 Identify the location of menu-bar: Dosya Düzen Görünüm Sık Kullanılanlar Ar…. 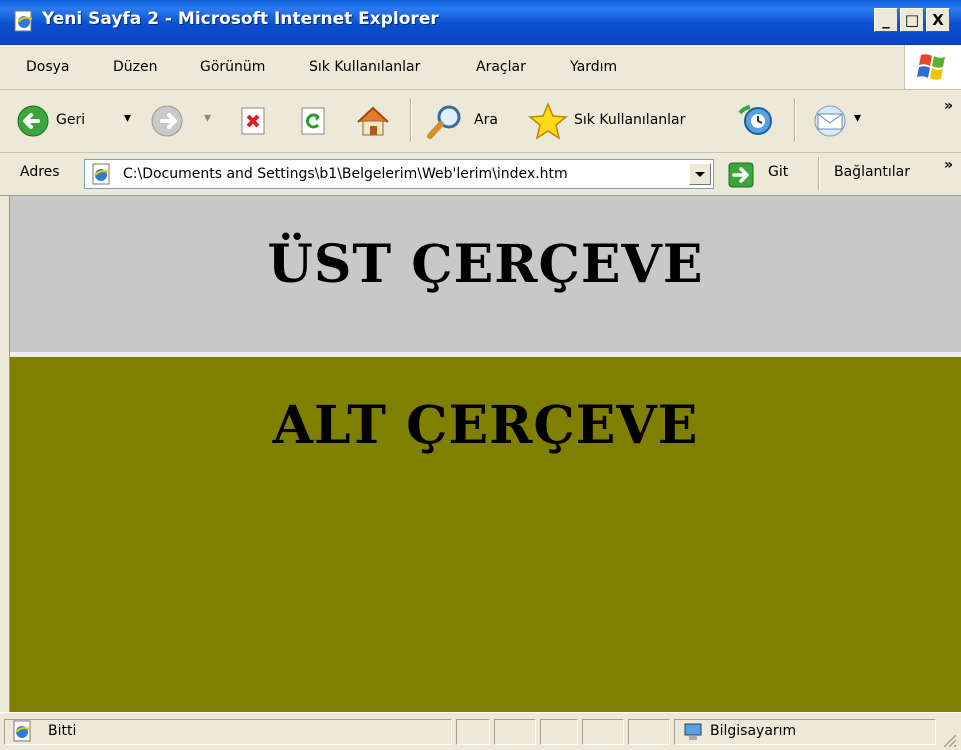
(480, 67).